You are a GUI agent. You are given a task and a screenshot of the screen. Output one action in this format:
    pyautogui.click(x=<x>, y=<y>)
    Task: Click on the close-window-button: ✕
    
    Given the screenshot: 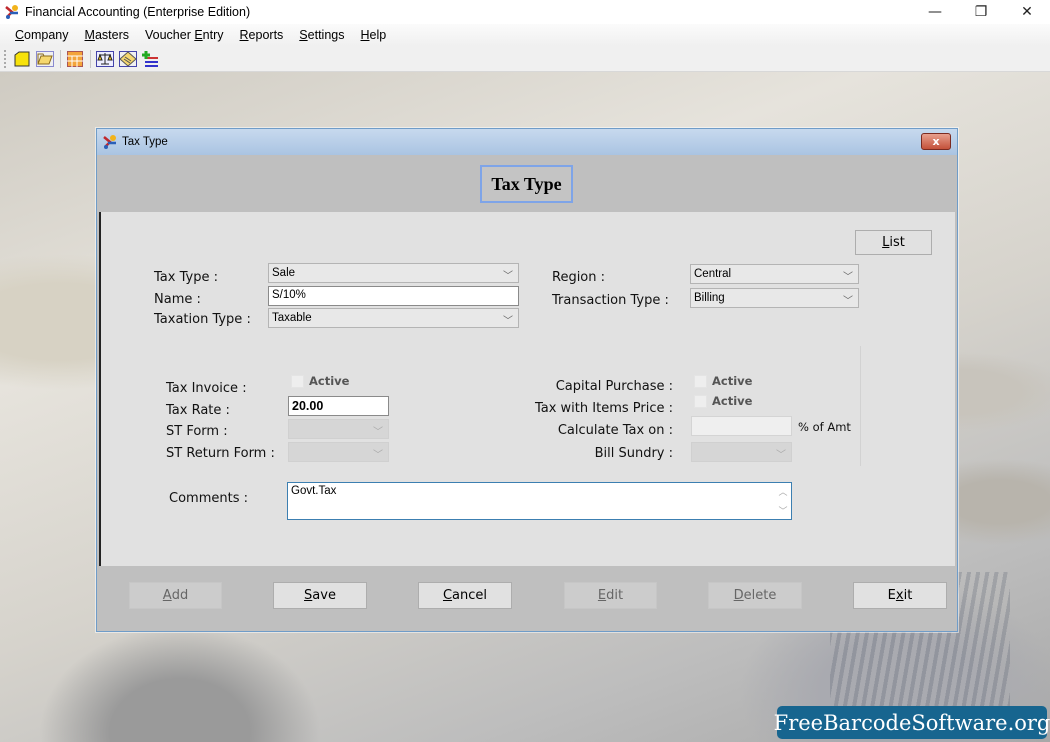 What is the action you would take?
    pyautogui.click(x=1027, y=12)
    